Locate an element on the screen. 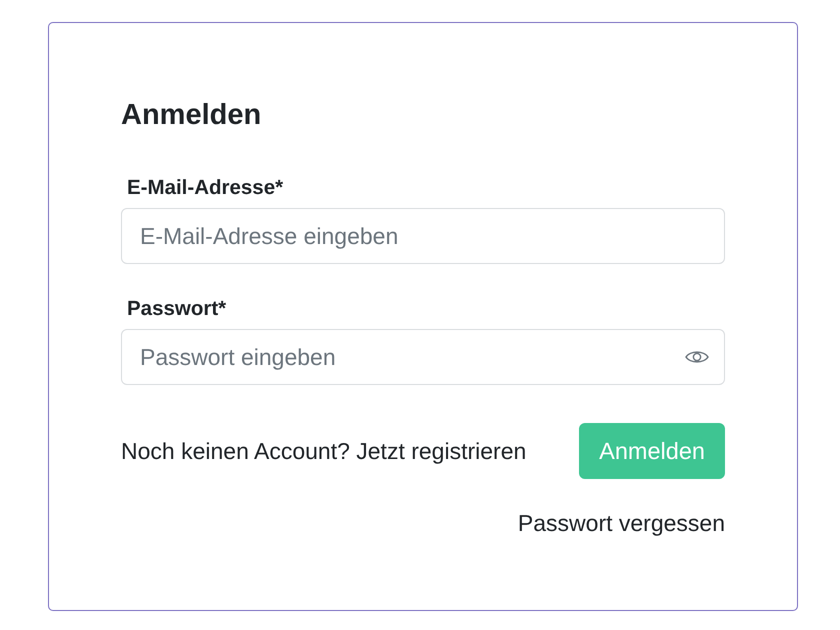 The image size is (840, 630). login-title: Anmelden is located at coordinates (191, 115).